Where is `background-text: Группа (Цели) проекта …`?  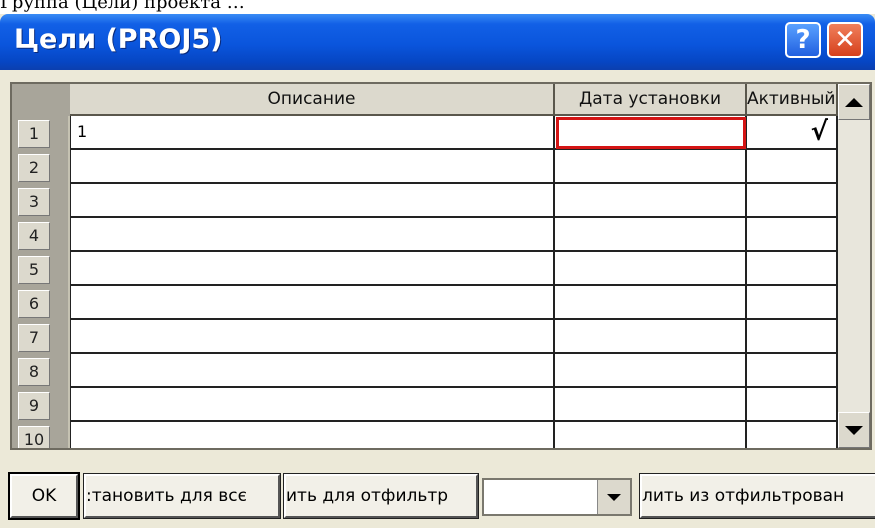 background-text: Группа (Цели) проекта … is located at coordinates (122, 6).